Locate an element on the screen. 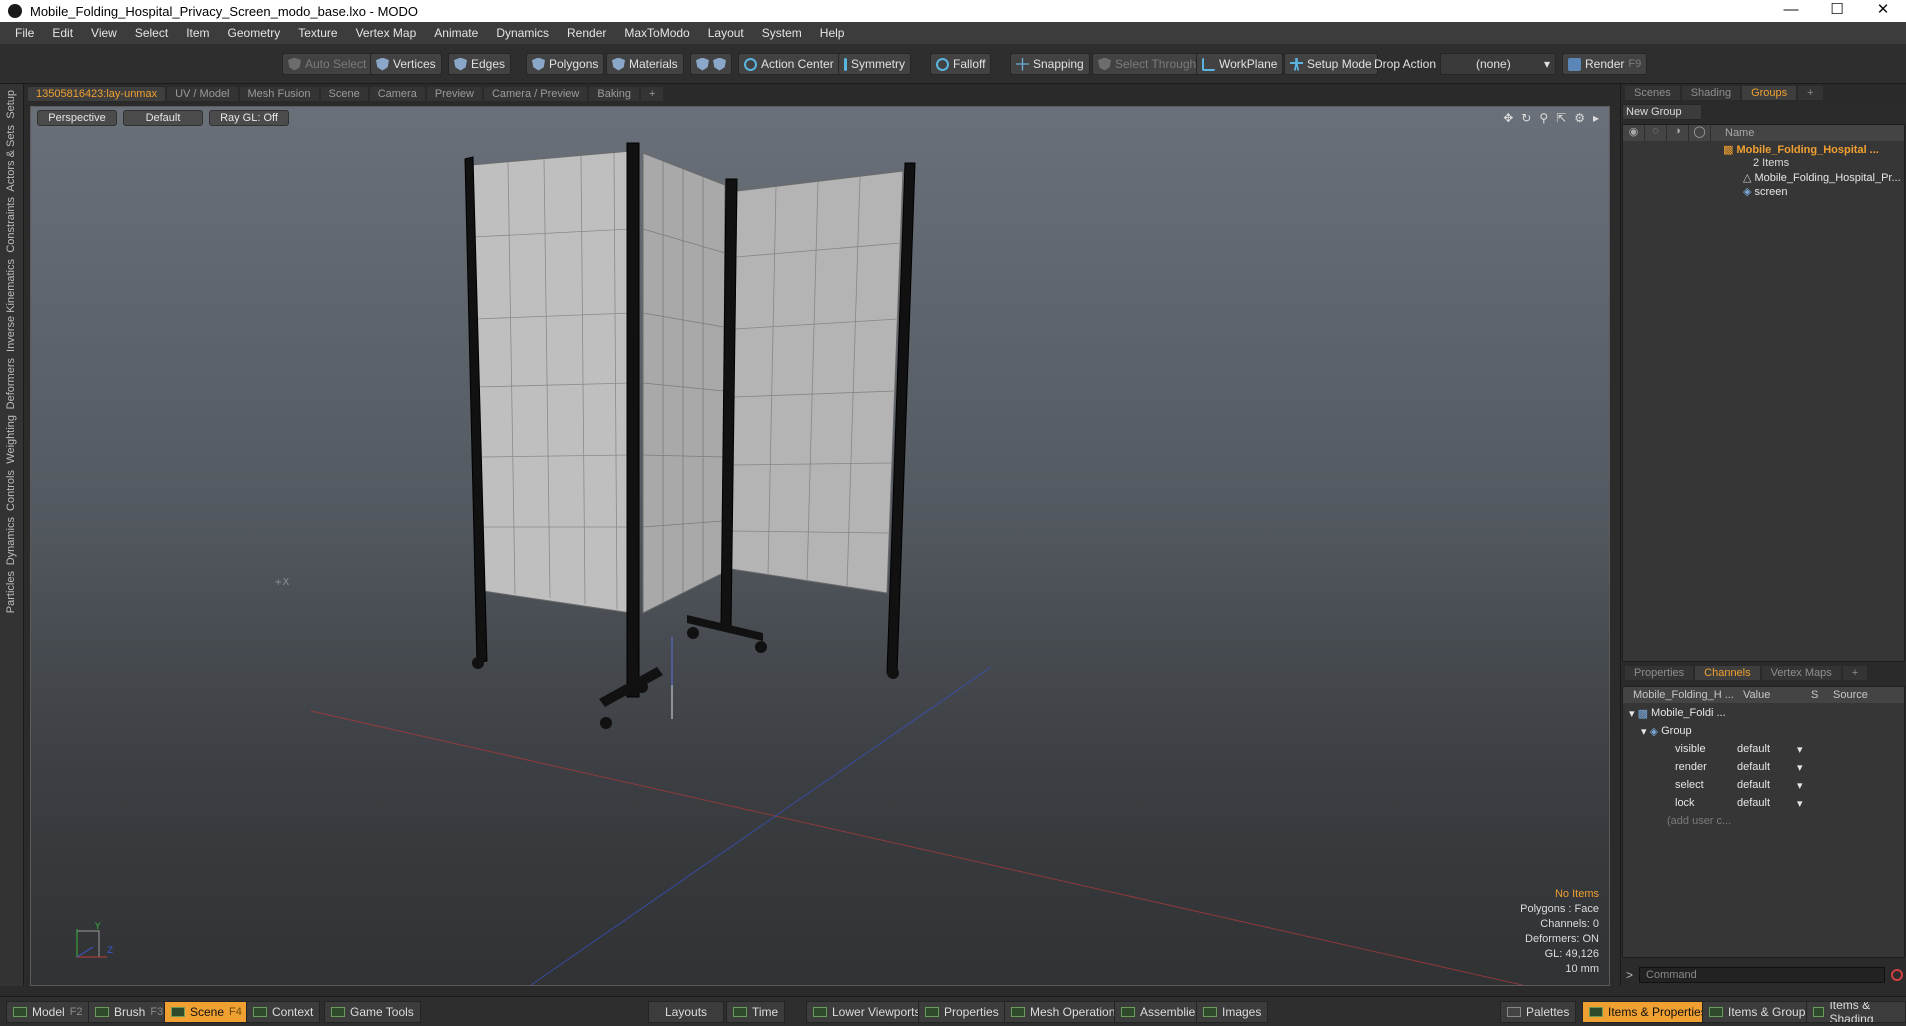 The height and width of the screenshot is (1026, 1906). component-mode-button is located at coordinates (711, 64).